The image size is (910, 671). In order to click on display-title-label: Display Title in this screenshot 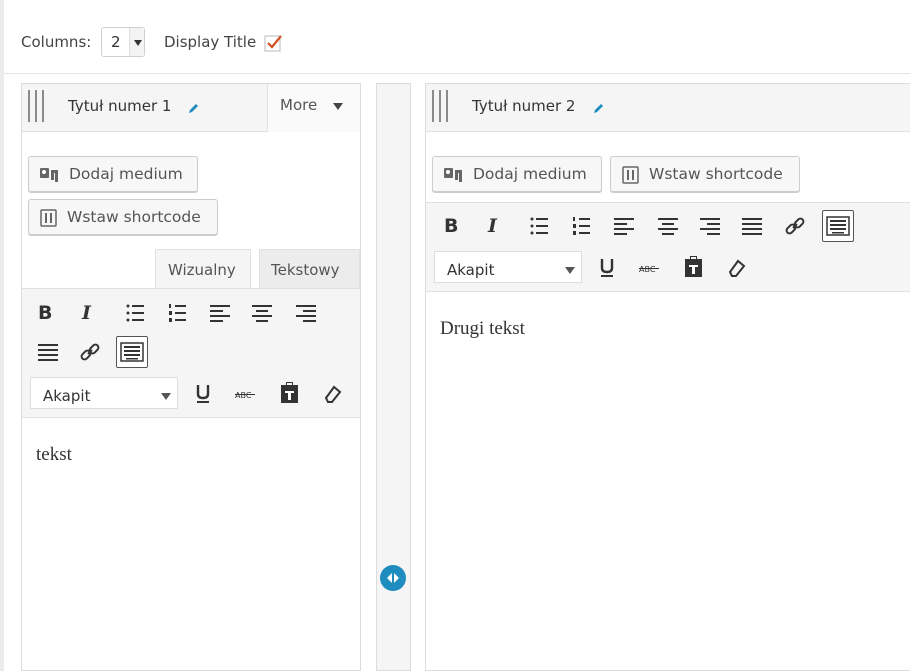, I will do `click(210, 42)`.